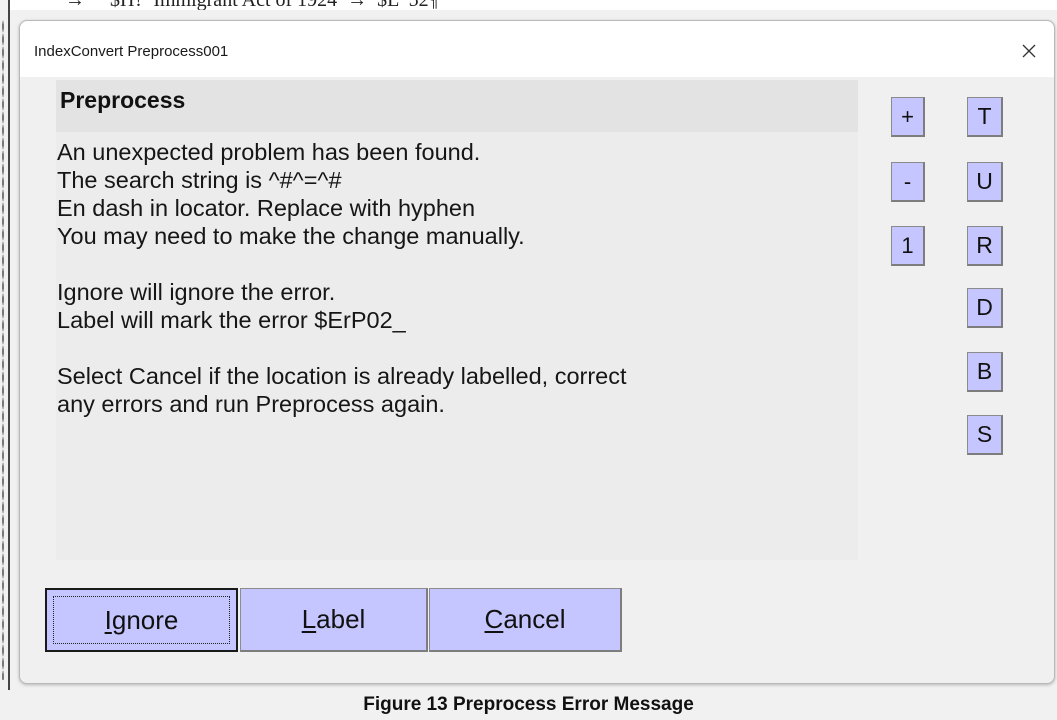 The image size is (1057, 720). I want to click on document-text-strip: → $H? Immigrant Act of 1924 → $L 52¶, so click(533, 5).